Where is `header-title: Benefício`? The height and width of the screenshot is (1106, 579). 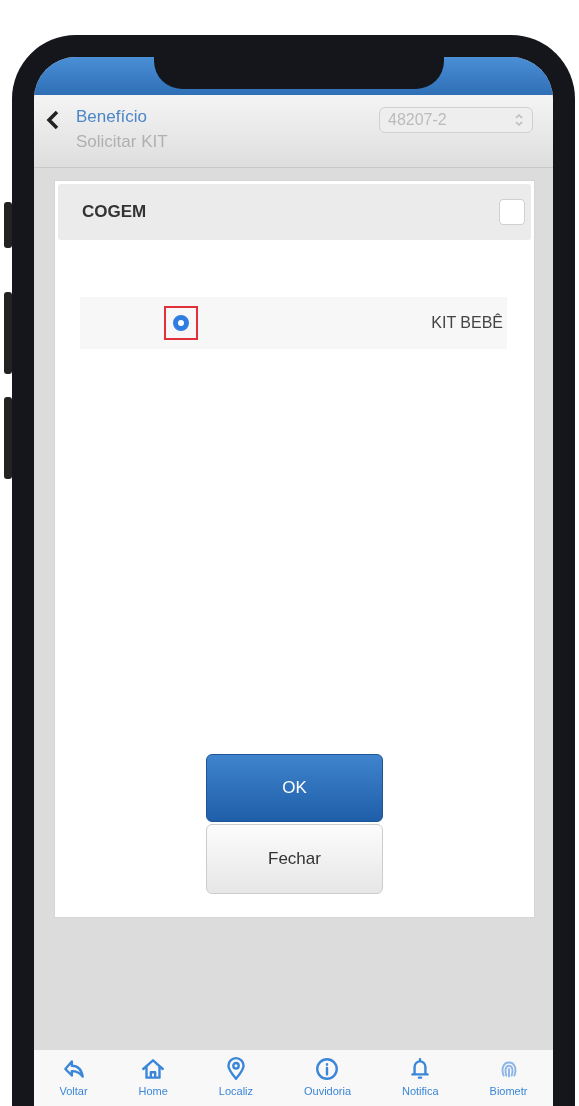
header-title: Benefício is located at coordinates (227, 117).